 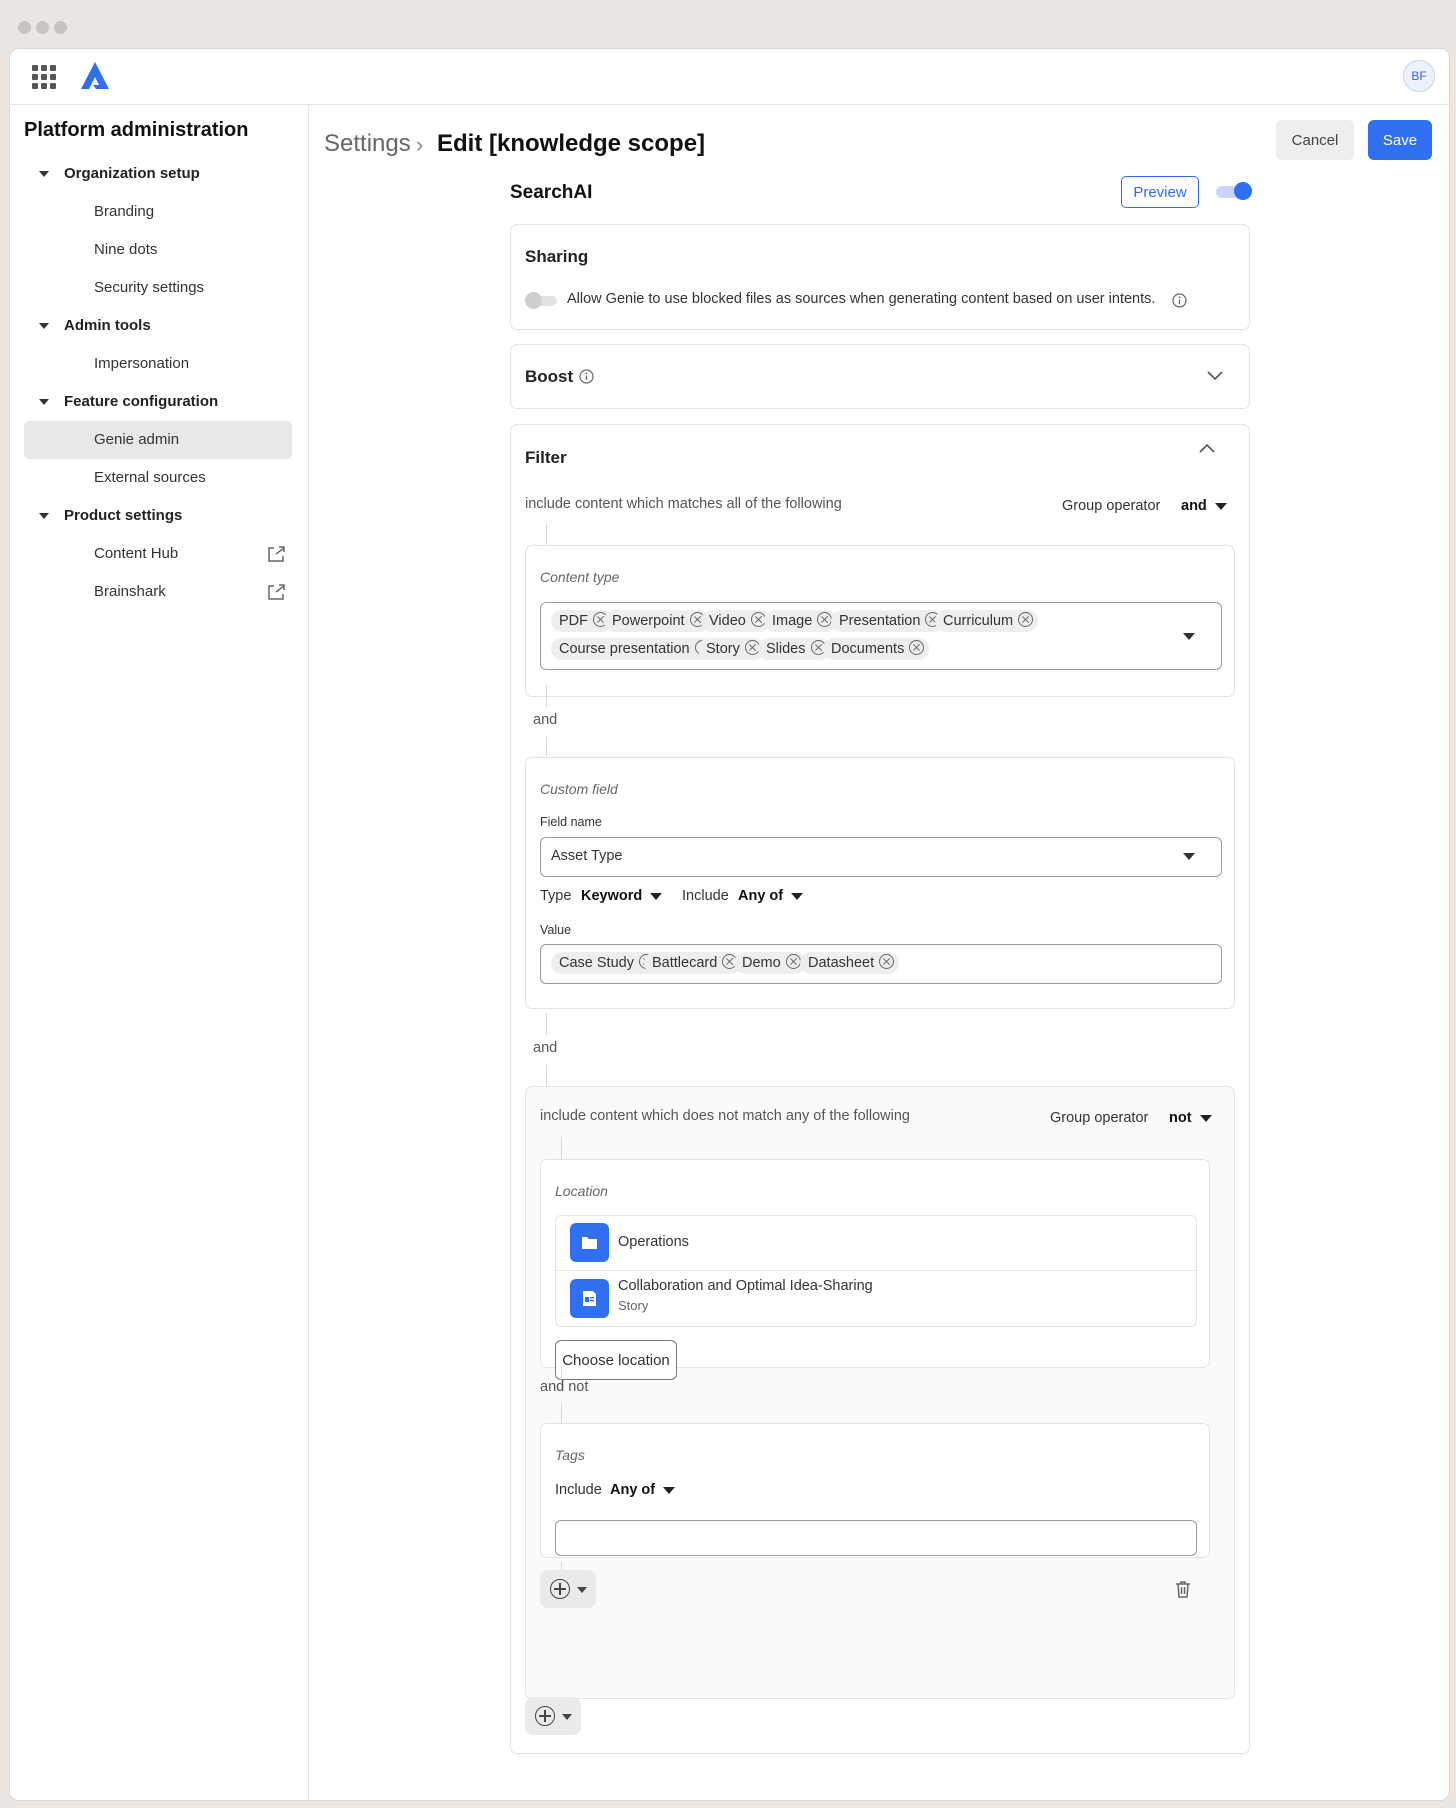 What do you see at coordinates (786, 649) in the screenshot?
I see `chip-label: Slides` at bounding box center [786, 649].